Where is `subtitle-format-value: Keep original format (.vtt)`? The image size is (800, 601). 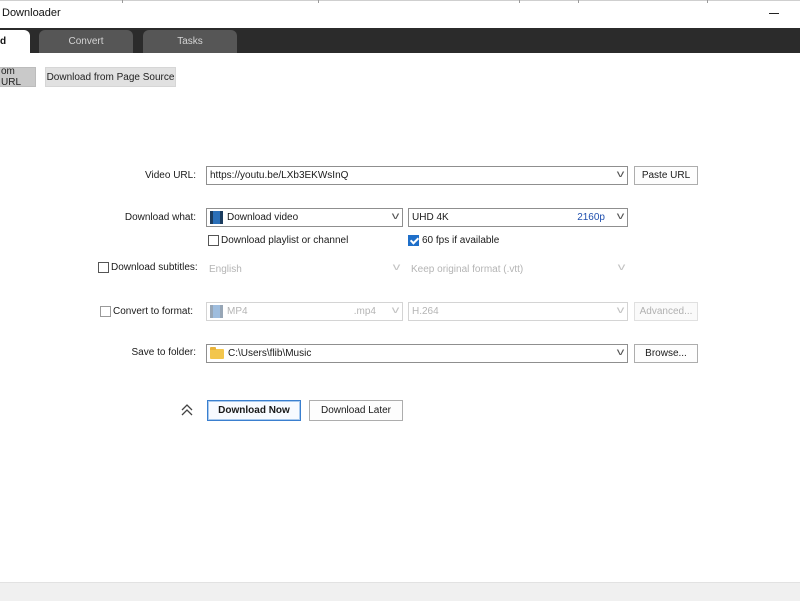 subtitle-format-value: Keep original format (.vtt) is located at coordinates (467, 269).